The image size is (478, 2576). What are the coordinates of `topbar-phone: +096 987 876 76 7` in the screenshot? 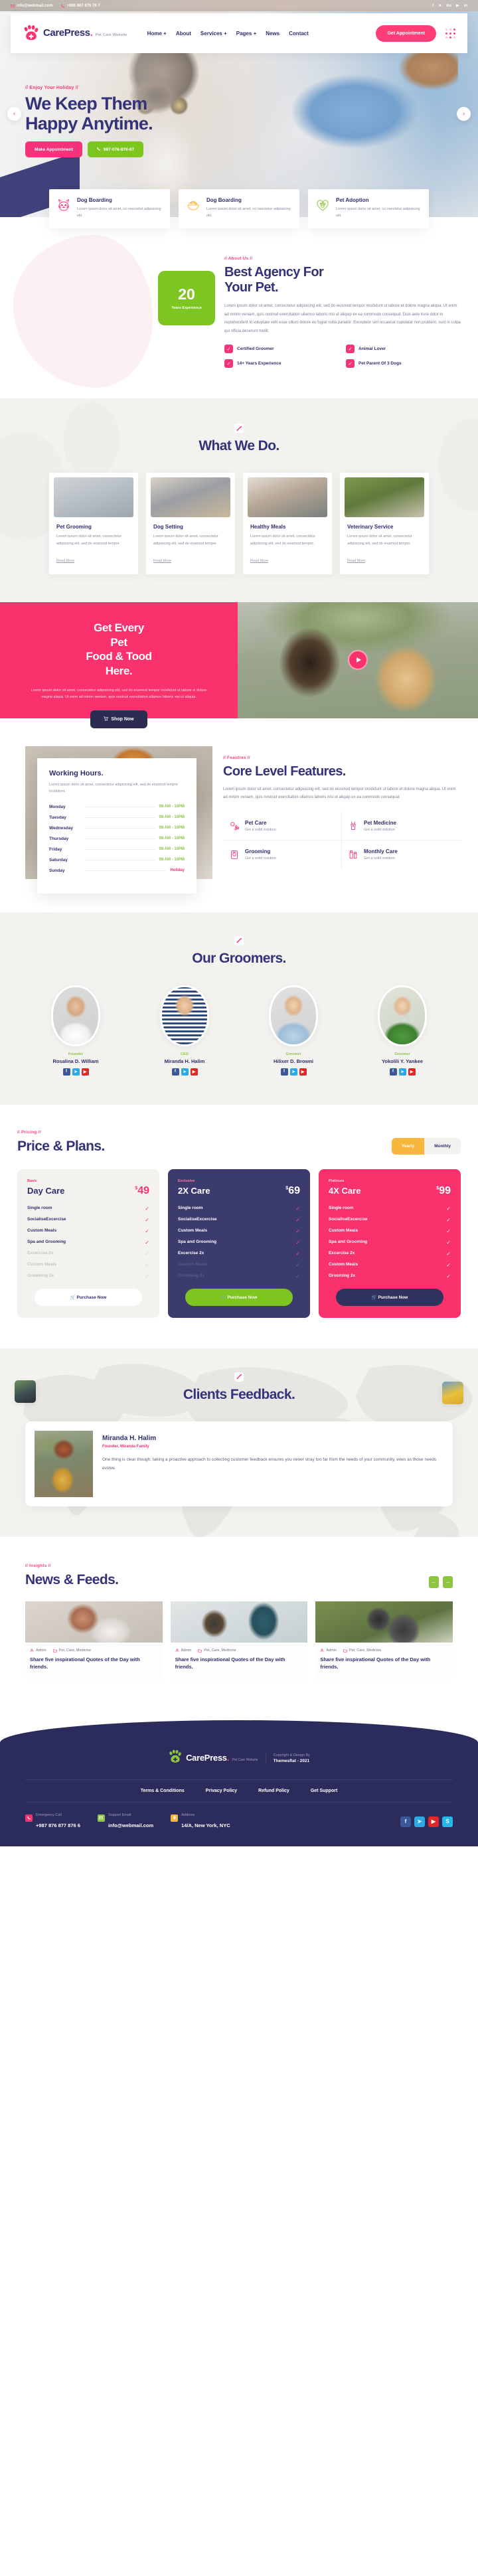 It's located at (80, 5).